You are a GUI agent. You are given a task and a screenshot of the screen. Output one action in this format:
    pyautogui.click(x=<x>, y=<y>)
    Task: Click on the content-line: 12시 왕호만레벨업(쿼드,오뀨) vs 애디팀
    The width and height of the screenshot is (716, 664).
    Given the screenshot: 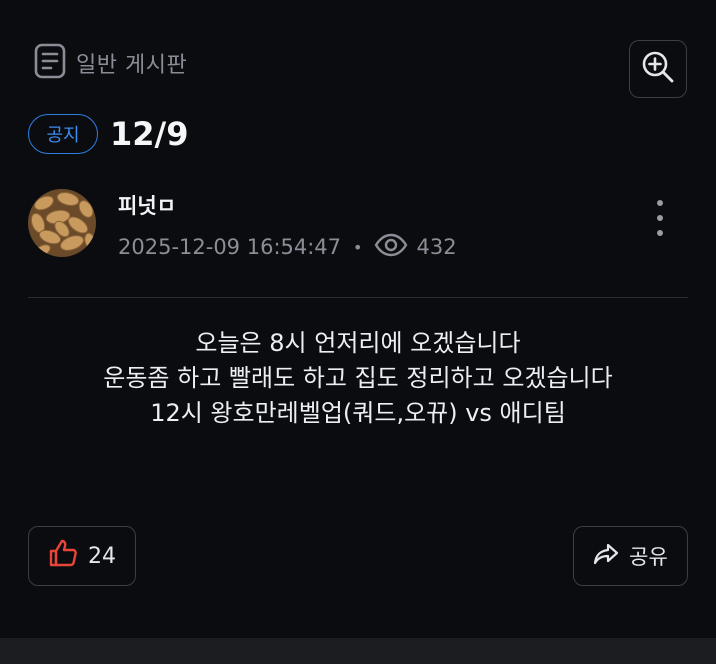 What is the action you would take?
    pyautogui.click(x=358, y=413)
    